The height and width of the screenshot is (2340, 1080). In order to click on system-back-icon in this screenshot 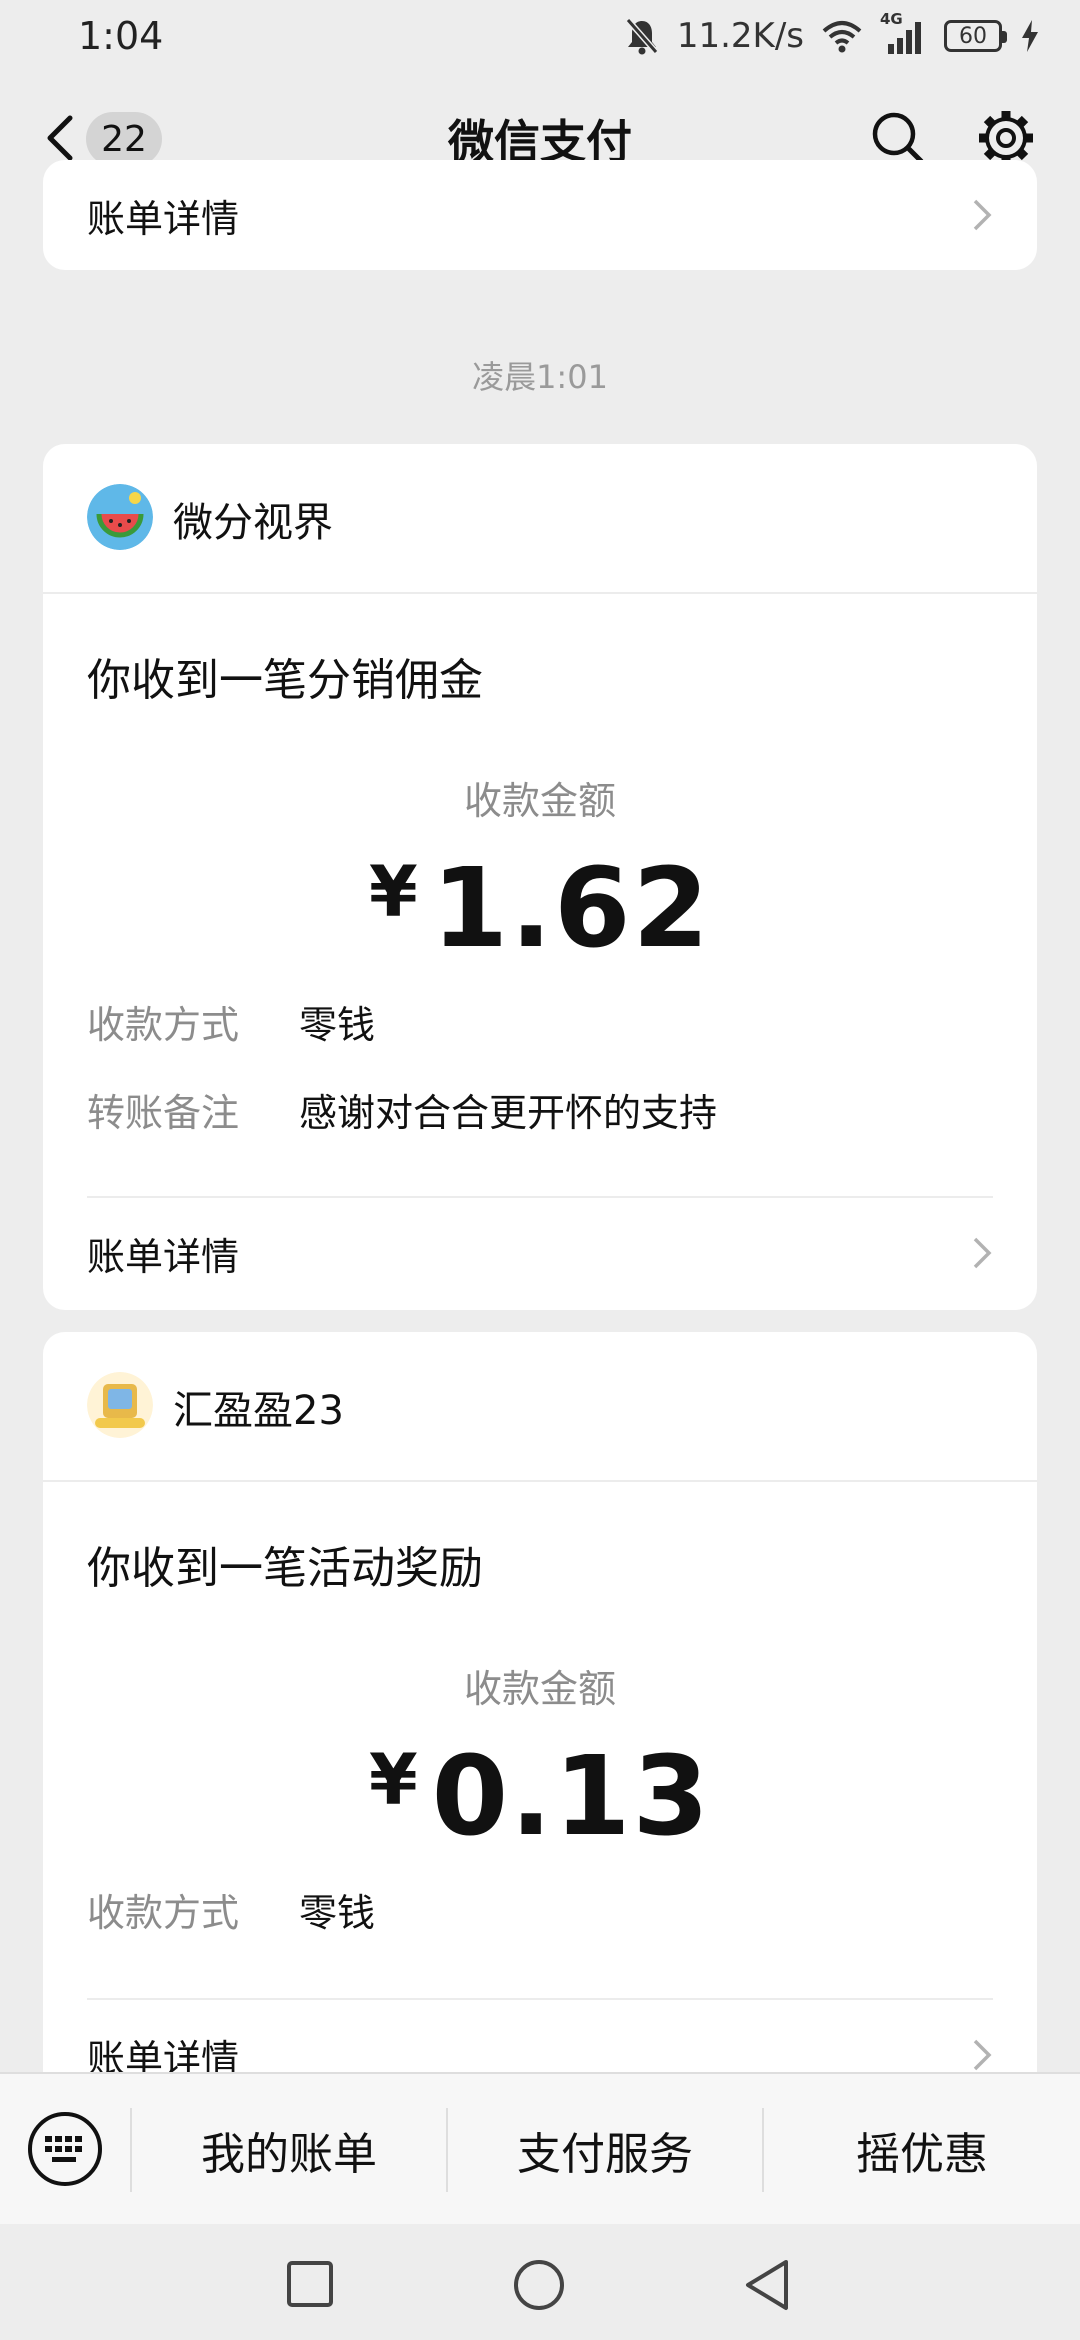, I will do `click(767, 2285)`.